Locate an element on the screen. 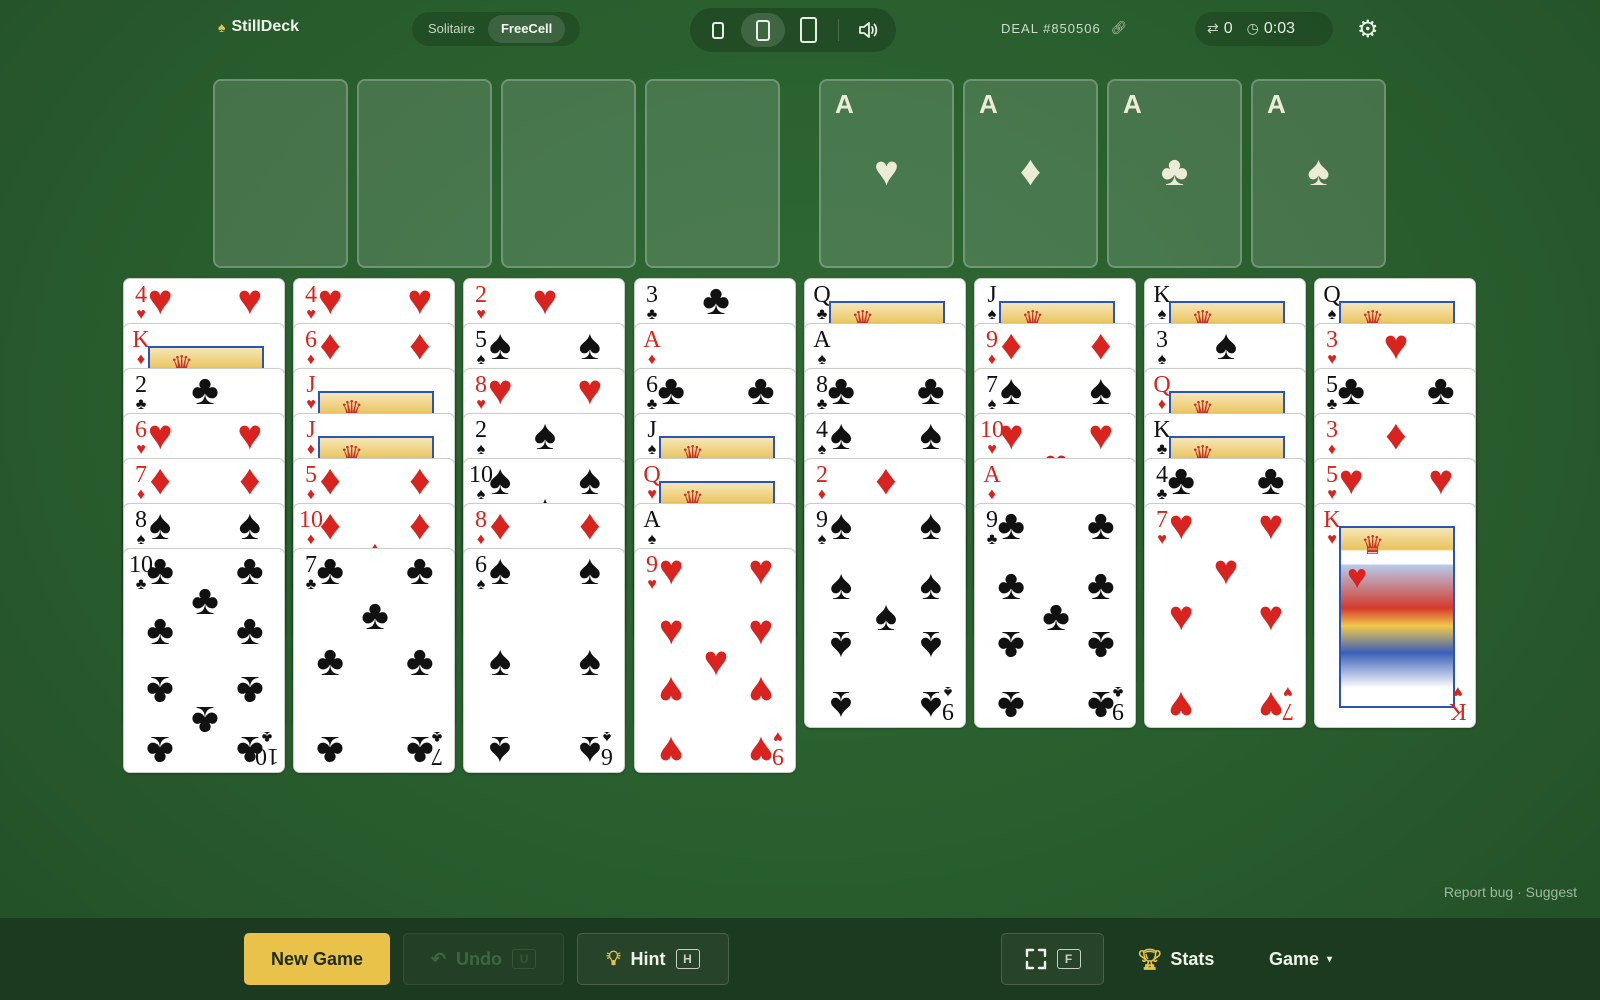 The height and width of the screenshot is (1000, 1600). undo-label: Undo is located at coordinates (479, 958).